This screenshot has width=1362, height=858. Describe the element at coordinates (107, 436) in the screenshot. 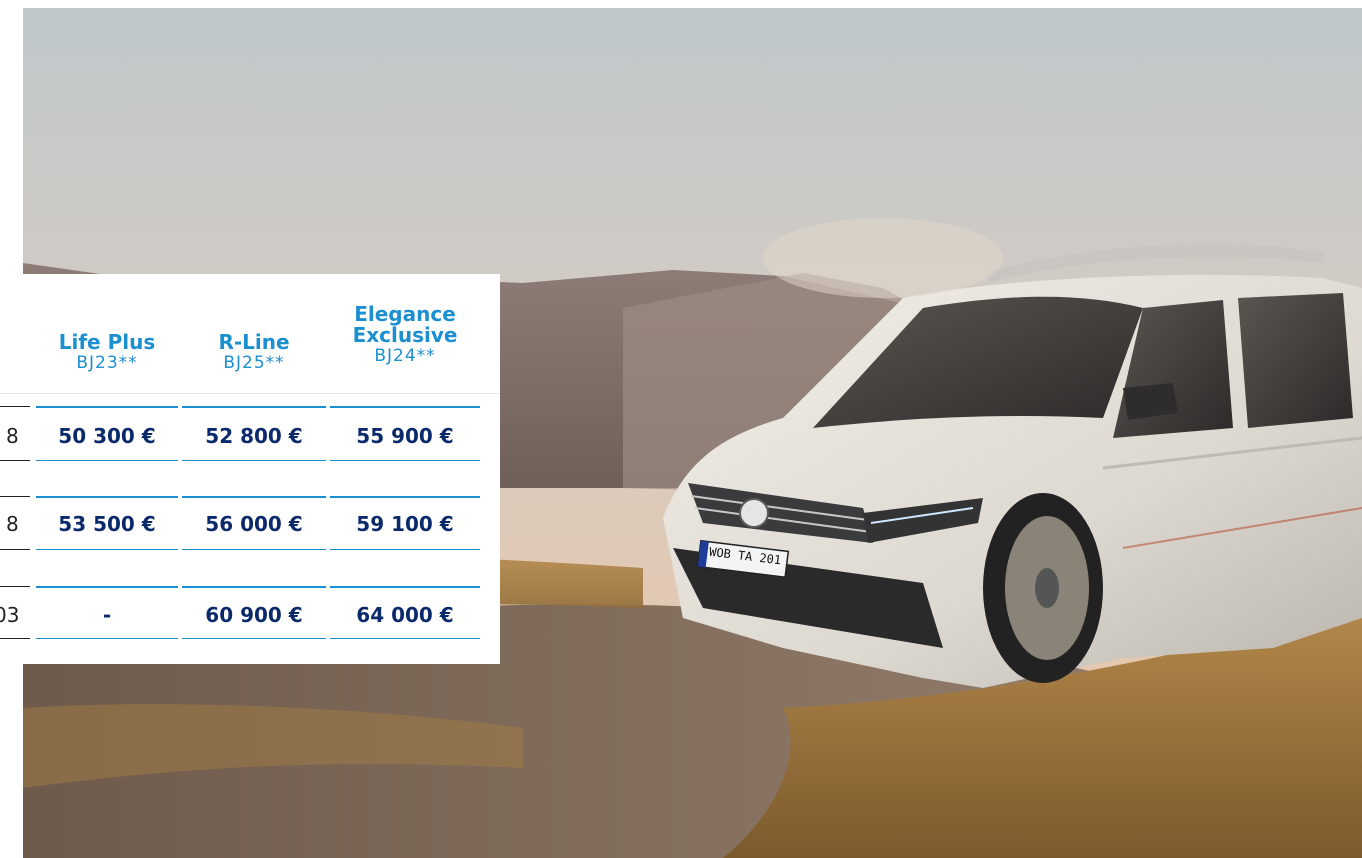

I see `price-cell: 50 300 €` at that location.